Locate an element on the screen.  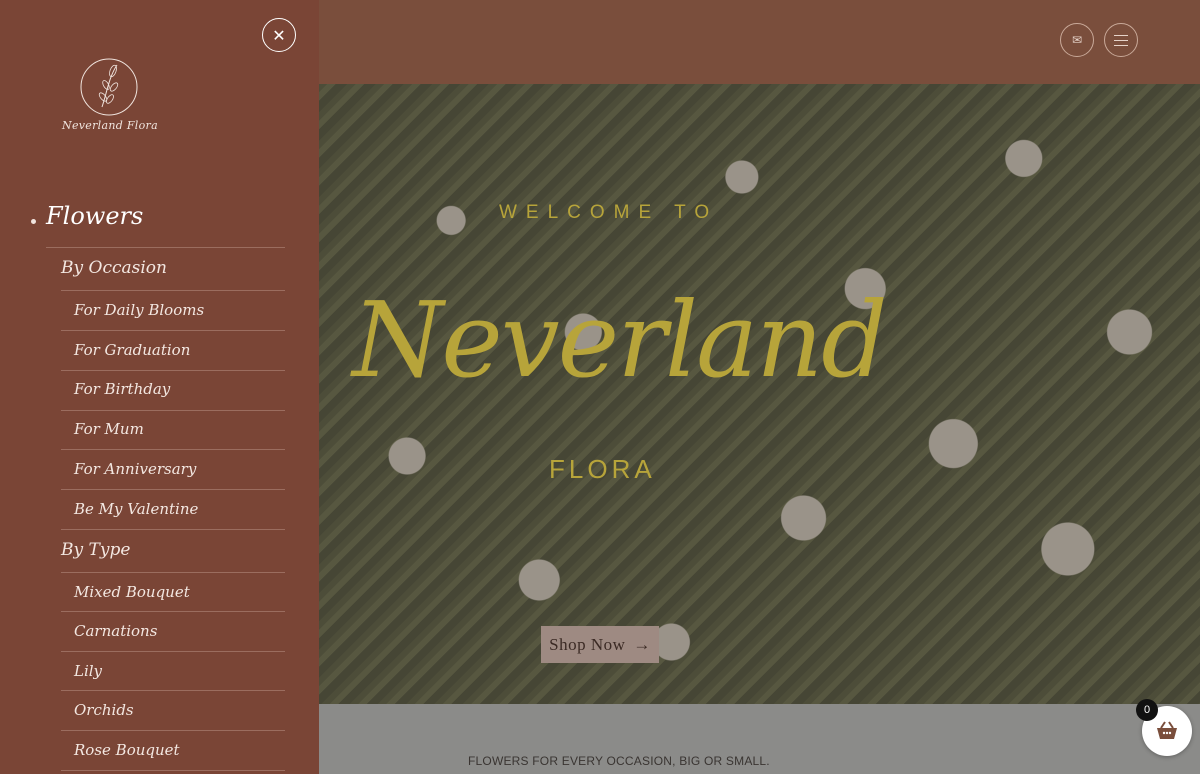
menu-group-by-type: By Type is located at coordinates (95, 550).